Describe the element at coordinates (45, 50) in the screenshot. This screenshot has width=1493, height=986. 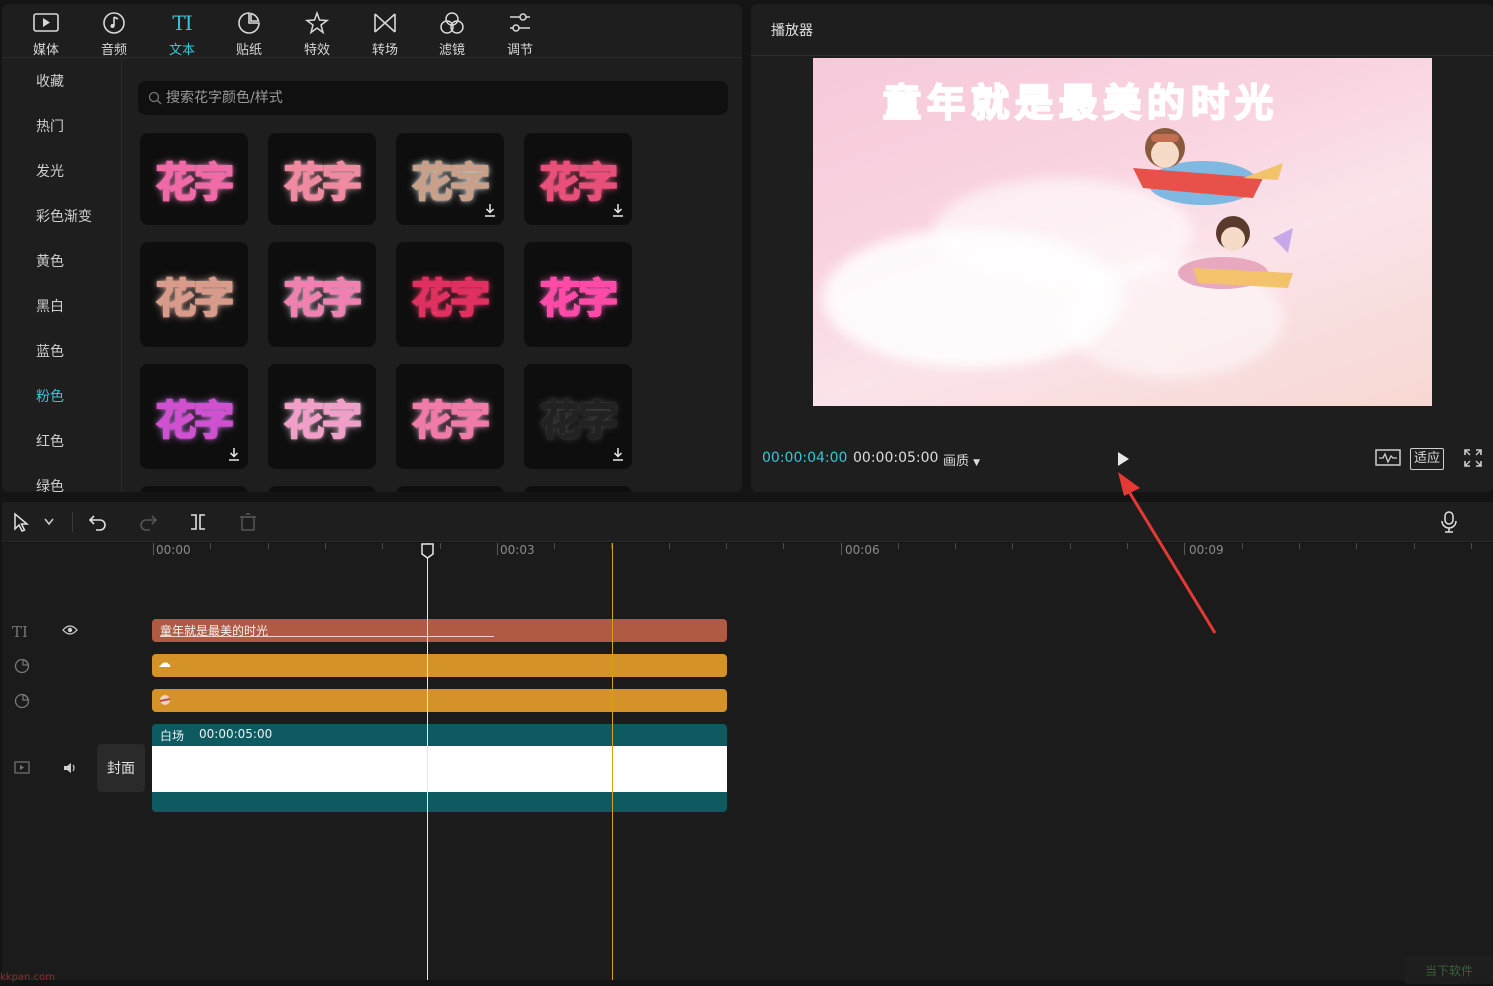
I see `tab-label: 媒体` at that location.